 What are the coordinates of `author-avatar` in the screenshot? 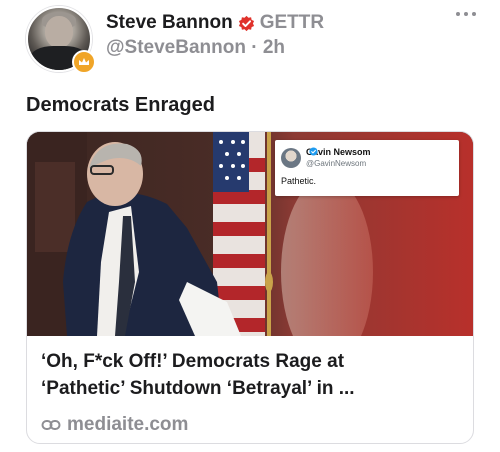 It's located at (61, 40).